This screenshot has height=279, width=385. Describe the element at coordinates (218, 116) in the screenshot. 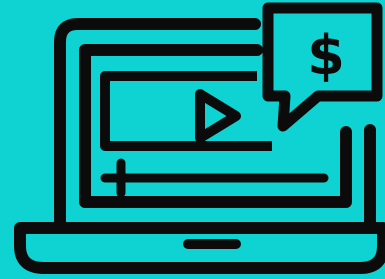

I see `play-icon` at that location.